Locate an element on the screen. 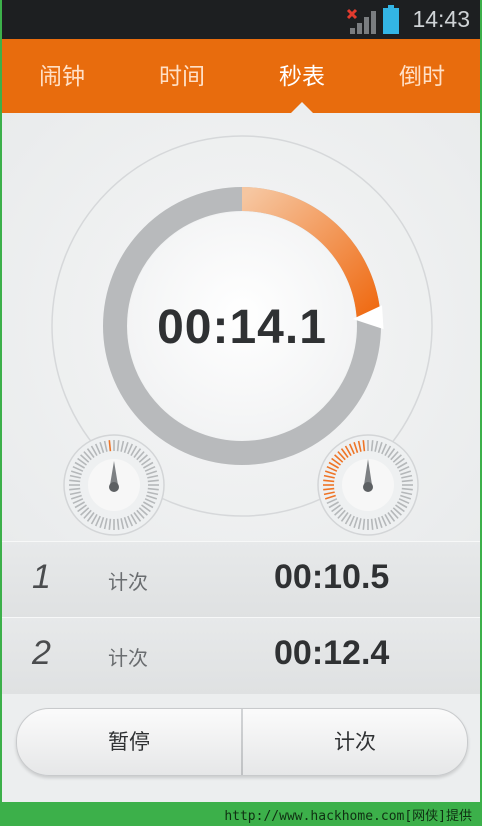 The width and height of the screenshot is (482, 826). signal-icon is located at coordinates (361, 21).